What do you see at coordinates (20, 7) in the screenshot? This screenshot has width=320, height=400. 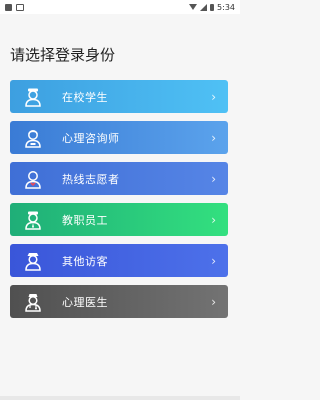 I see `app-notification-icon` at bounding box center [20, 7].